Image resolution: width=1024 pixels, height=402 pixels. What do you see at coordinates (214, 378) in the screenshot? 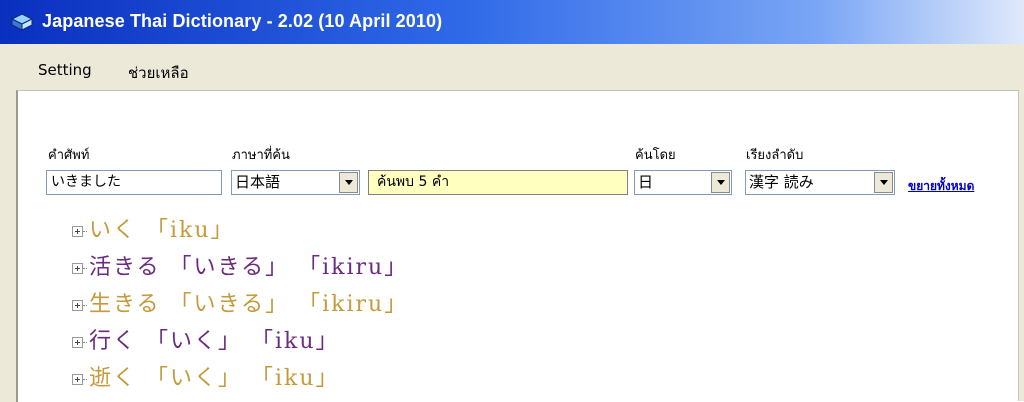
I see `result-text: 逝く 「いく」 「iku」` at bounding box center [214, 378].